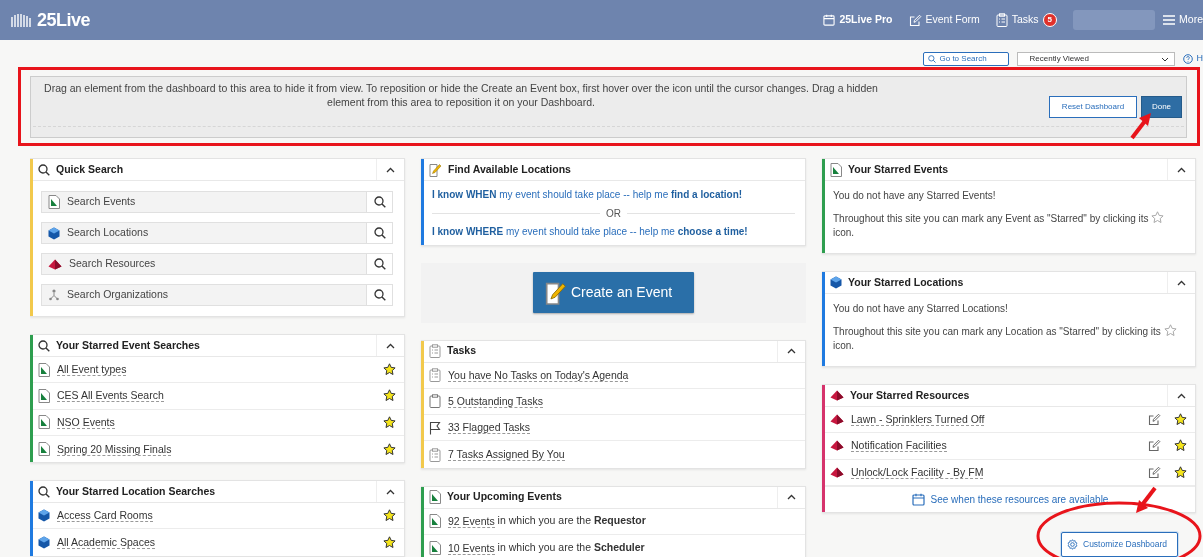  I want to click on separator-text: OR, so click(613, 213).